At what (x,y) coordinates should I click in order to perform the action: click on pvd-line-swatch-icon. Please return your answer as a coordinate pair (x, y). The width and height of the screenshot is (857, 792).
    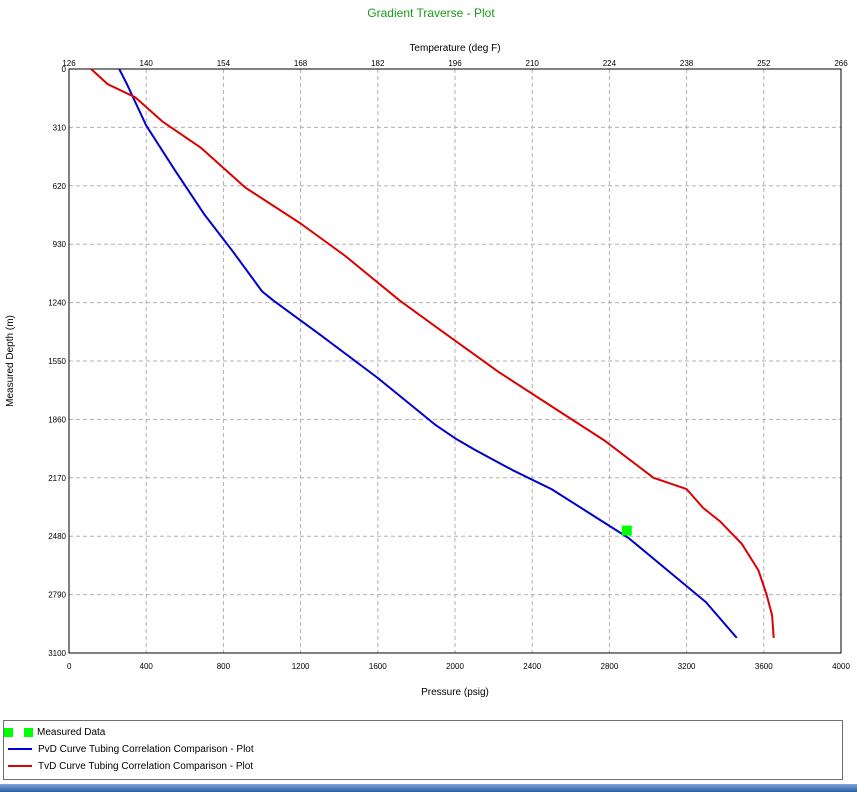
    Looking at the image, I should click on (20, 749).